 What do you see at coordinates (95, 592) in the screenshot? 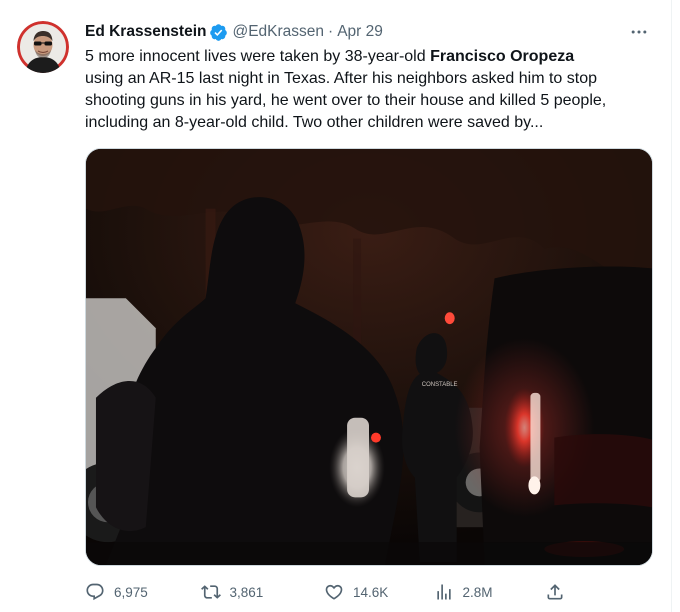
I see `reply-icon` at bounding box center [95, 592].